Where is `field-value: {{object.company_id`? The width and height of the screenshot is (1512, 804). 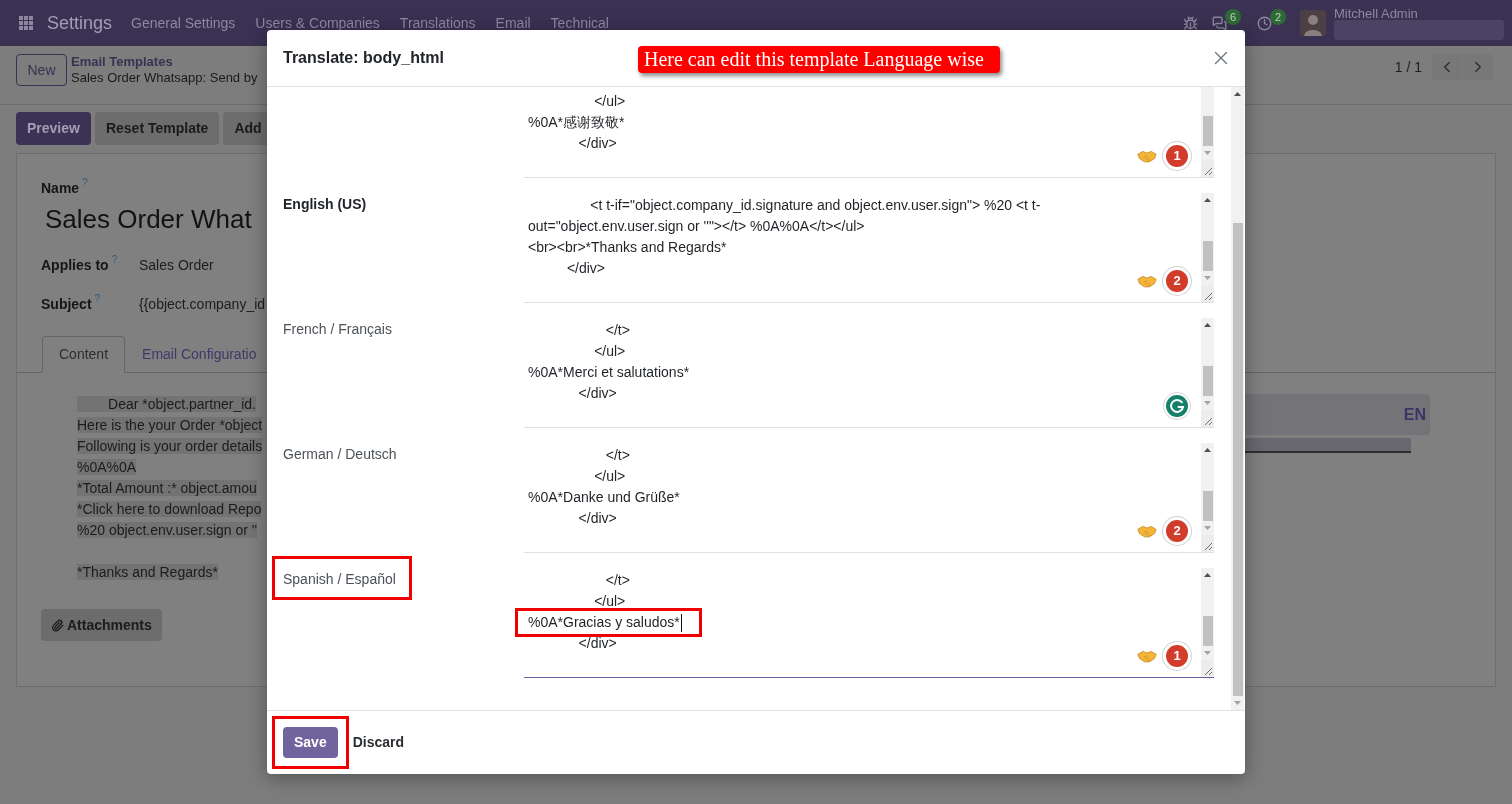 field-value: {{object.company_id is located at coordinates (202, 304).